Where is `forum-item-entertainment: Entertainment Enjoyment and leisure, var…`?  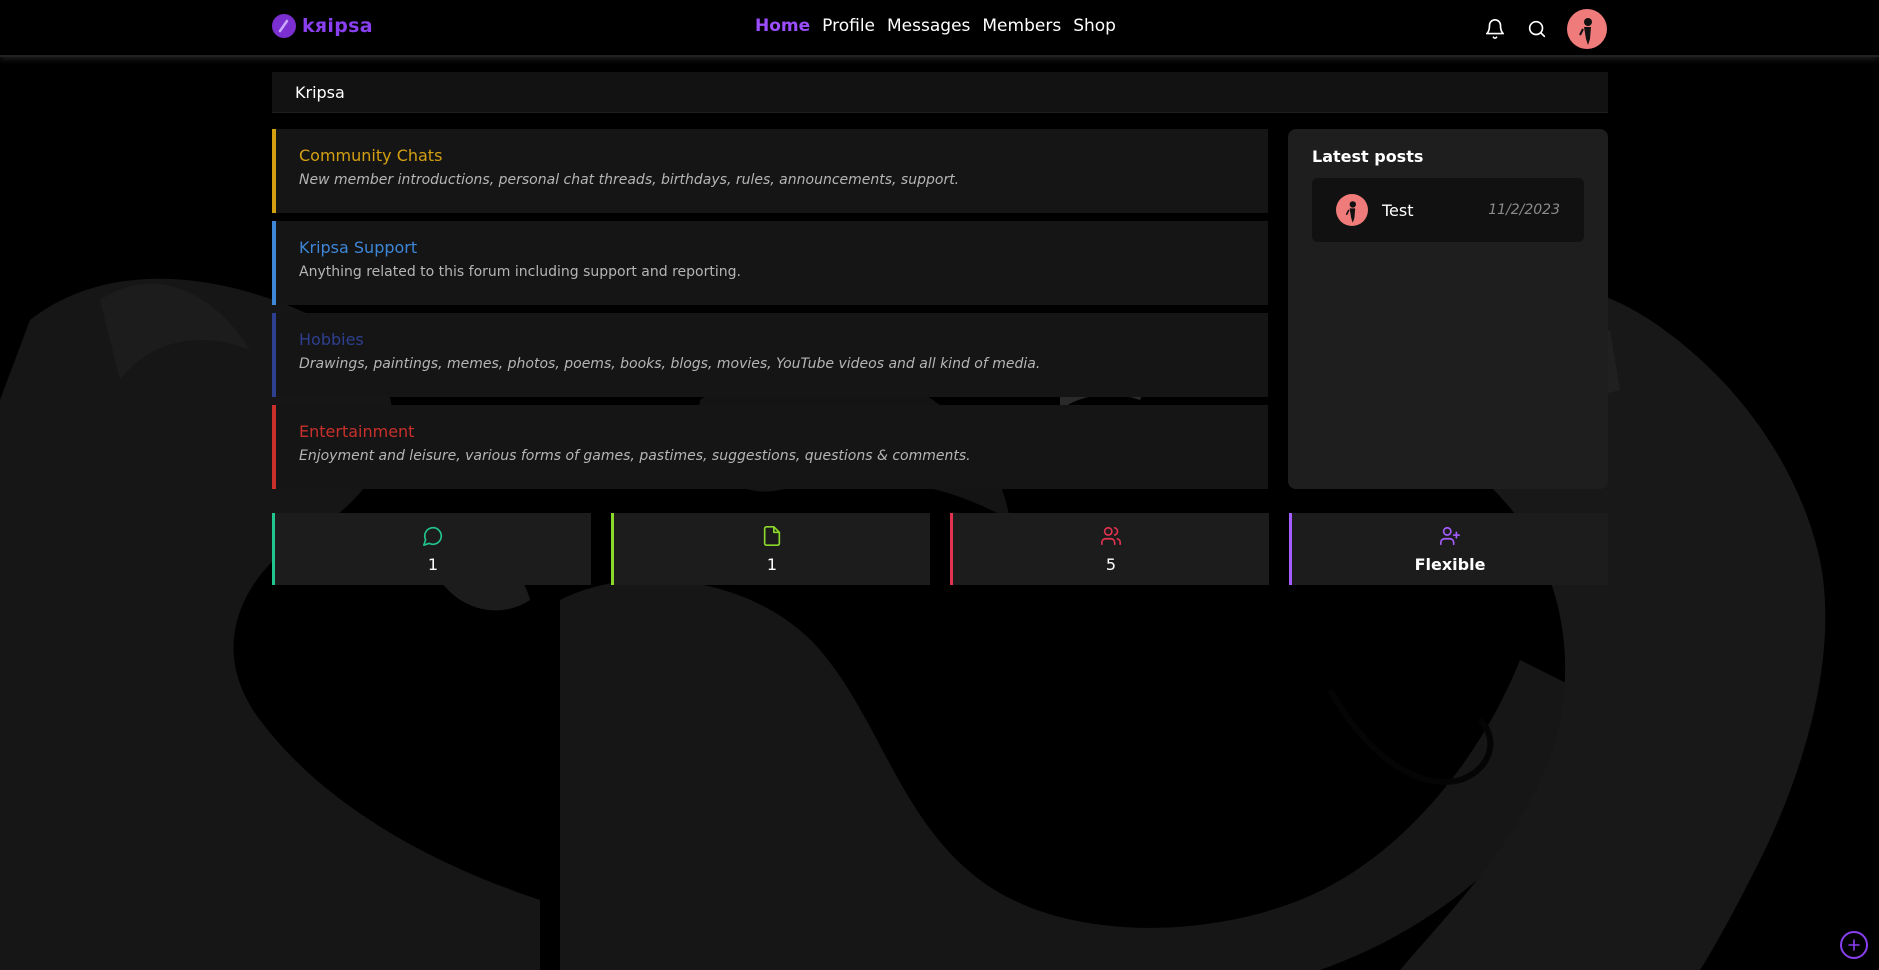 forum-item-entertainment: Entertainment Enjoyment and leisure, var… is located at coordinates (770, 447).